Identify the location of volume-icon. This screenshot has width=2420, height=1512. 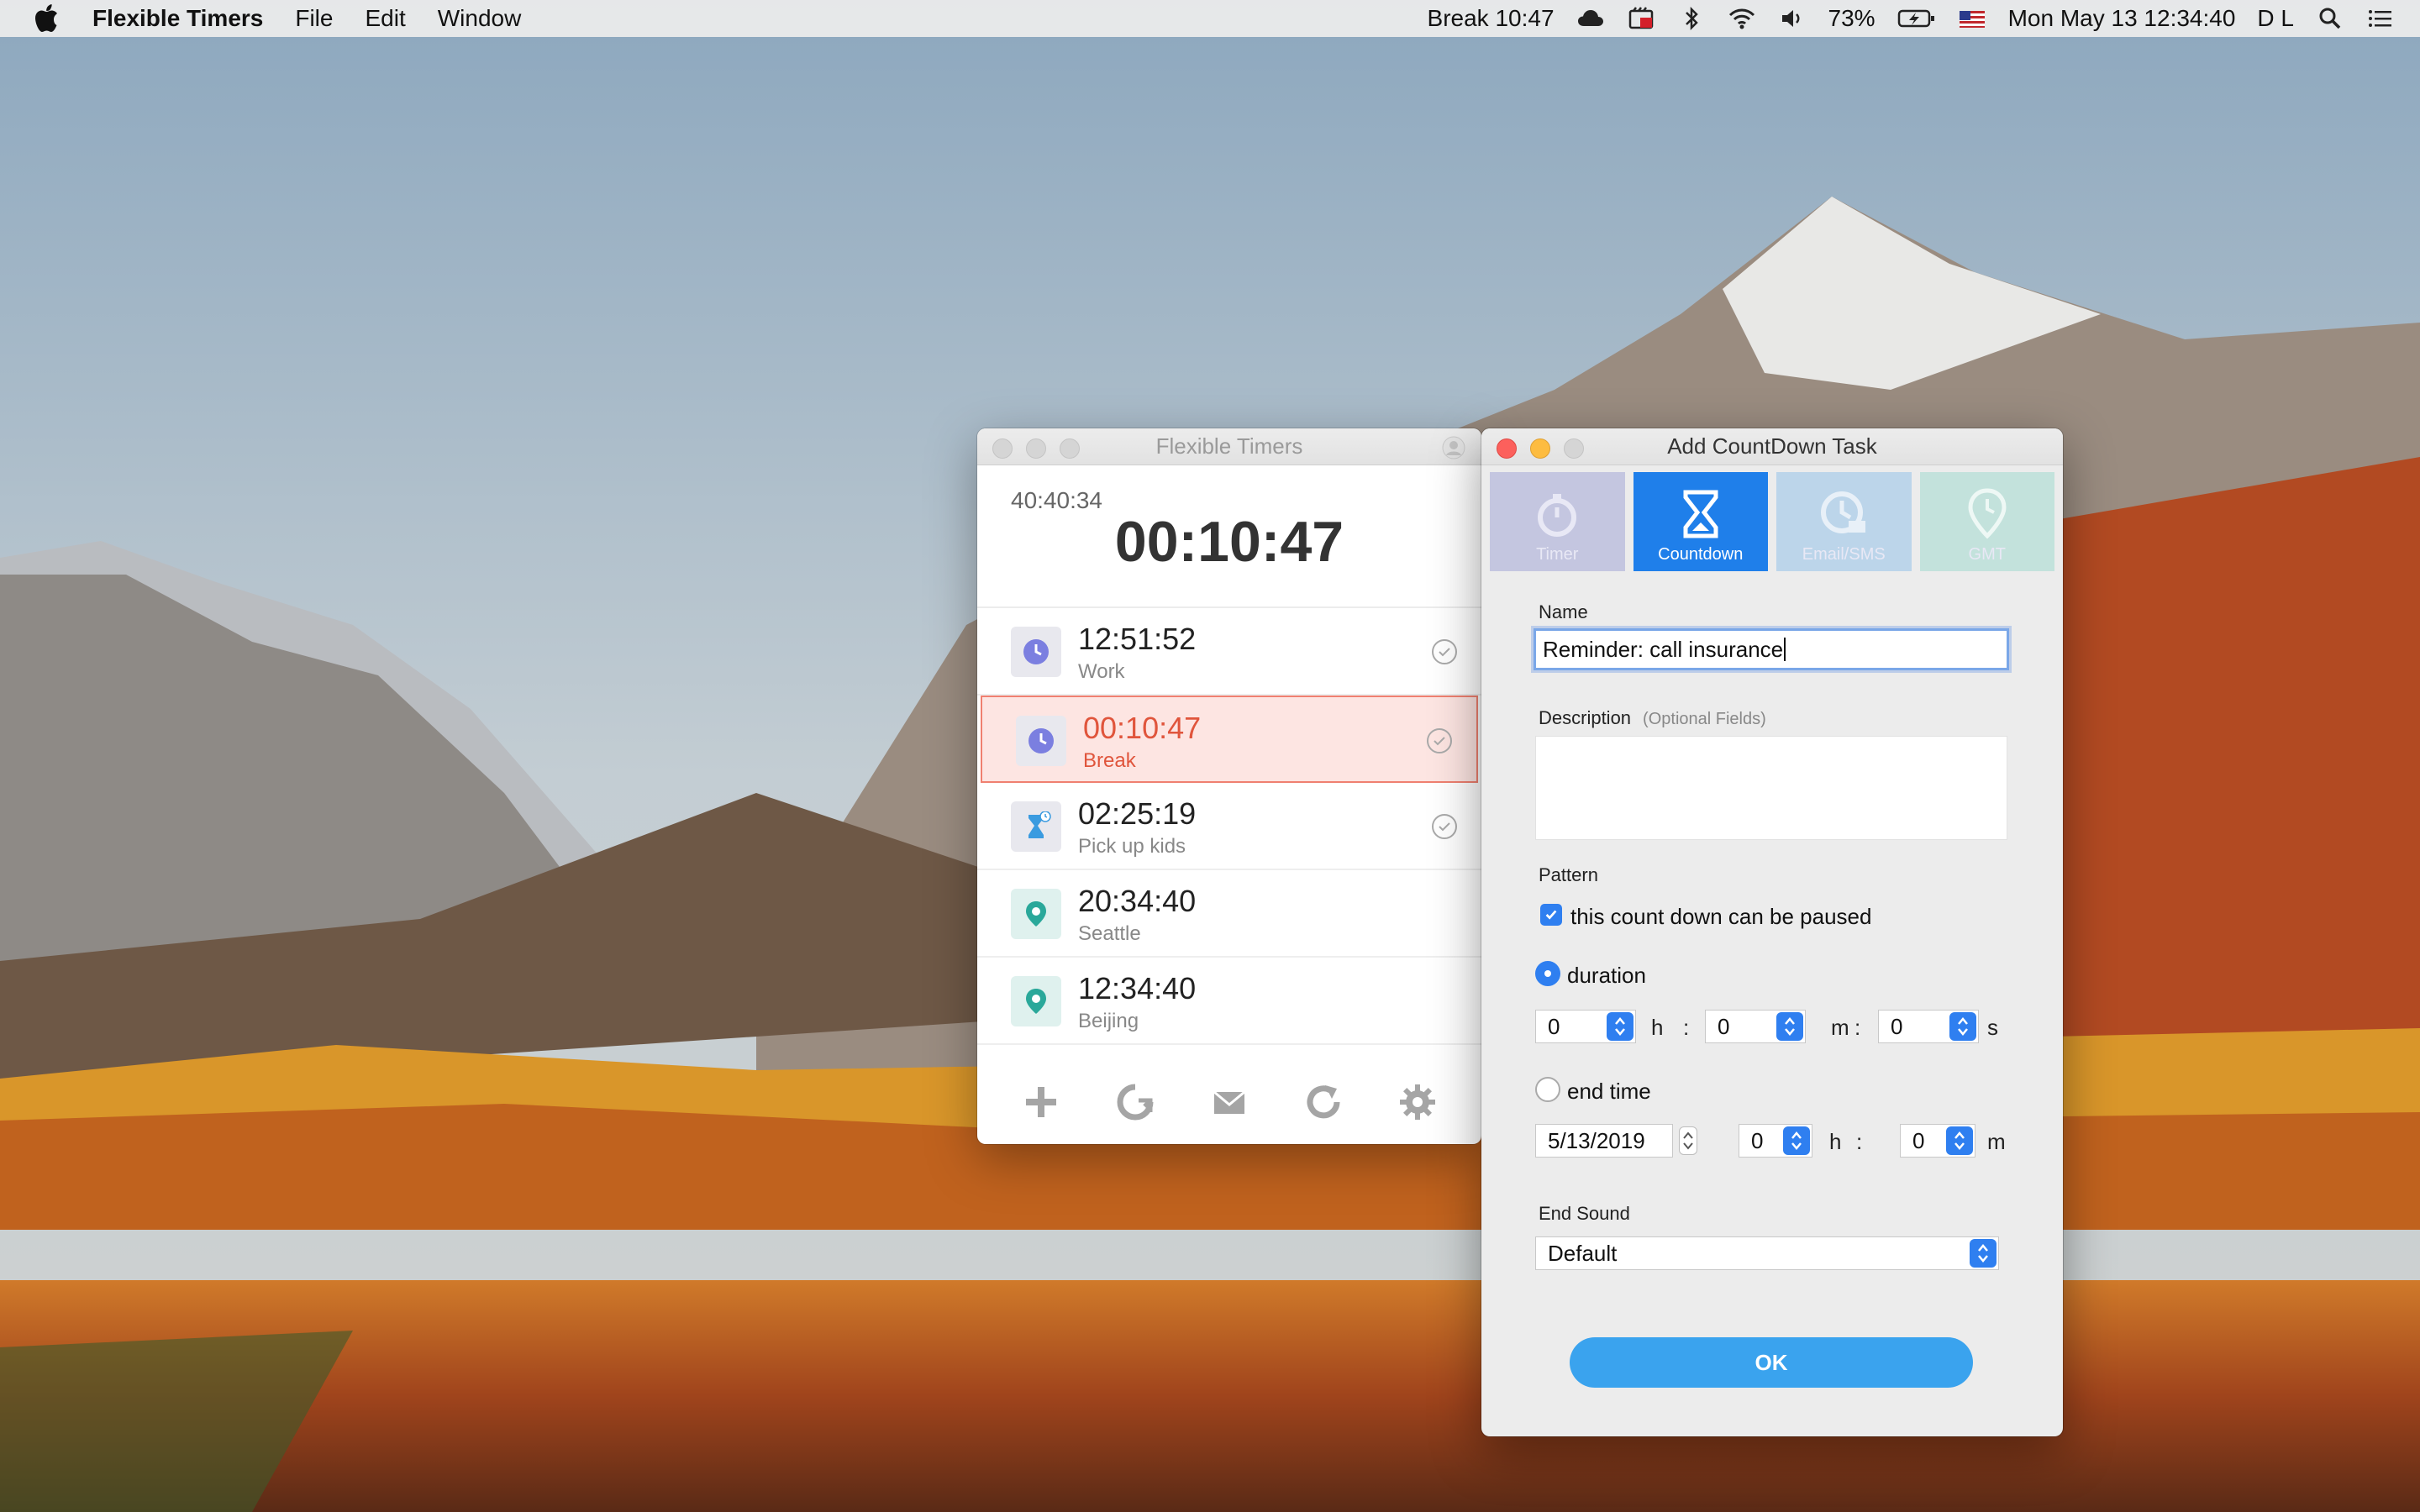
(1793, 18).